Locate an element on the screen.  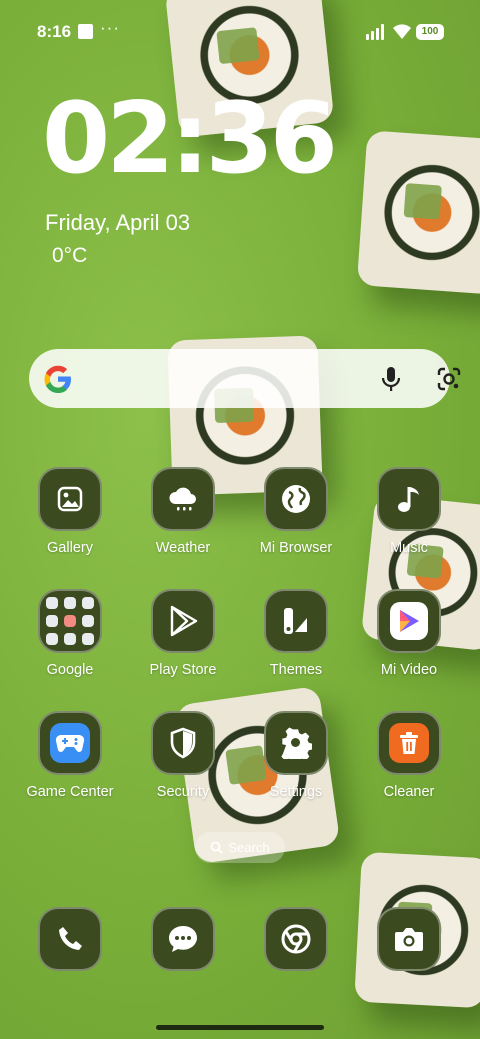
dock-camera is located at coordinates (409, 939).